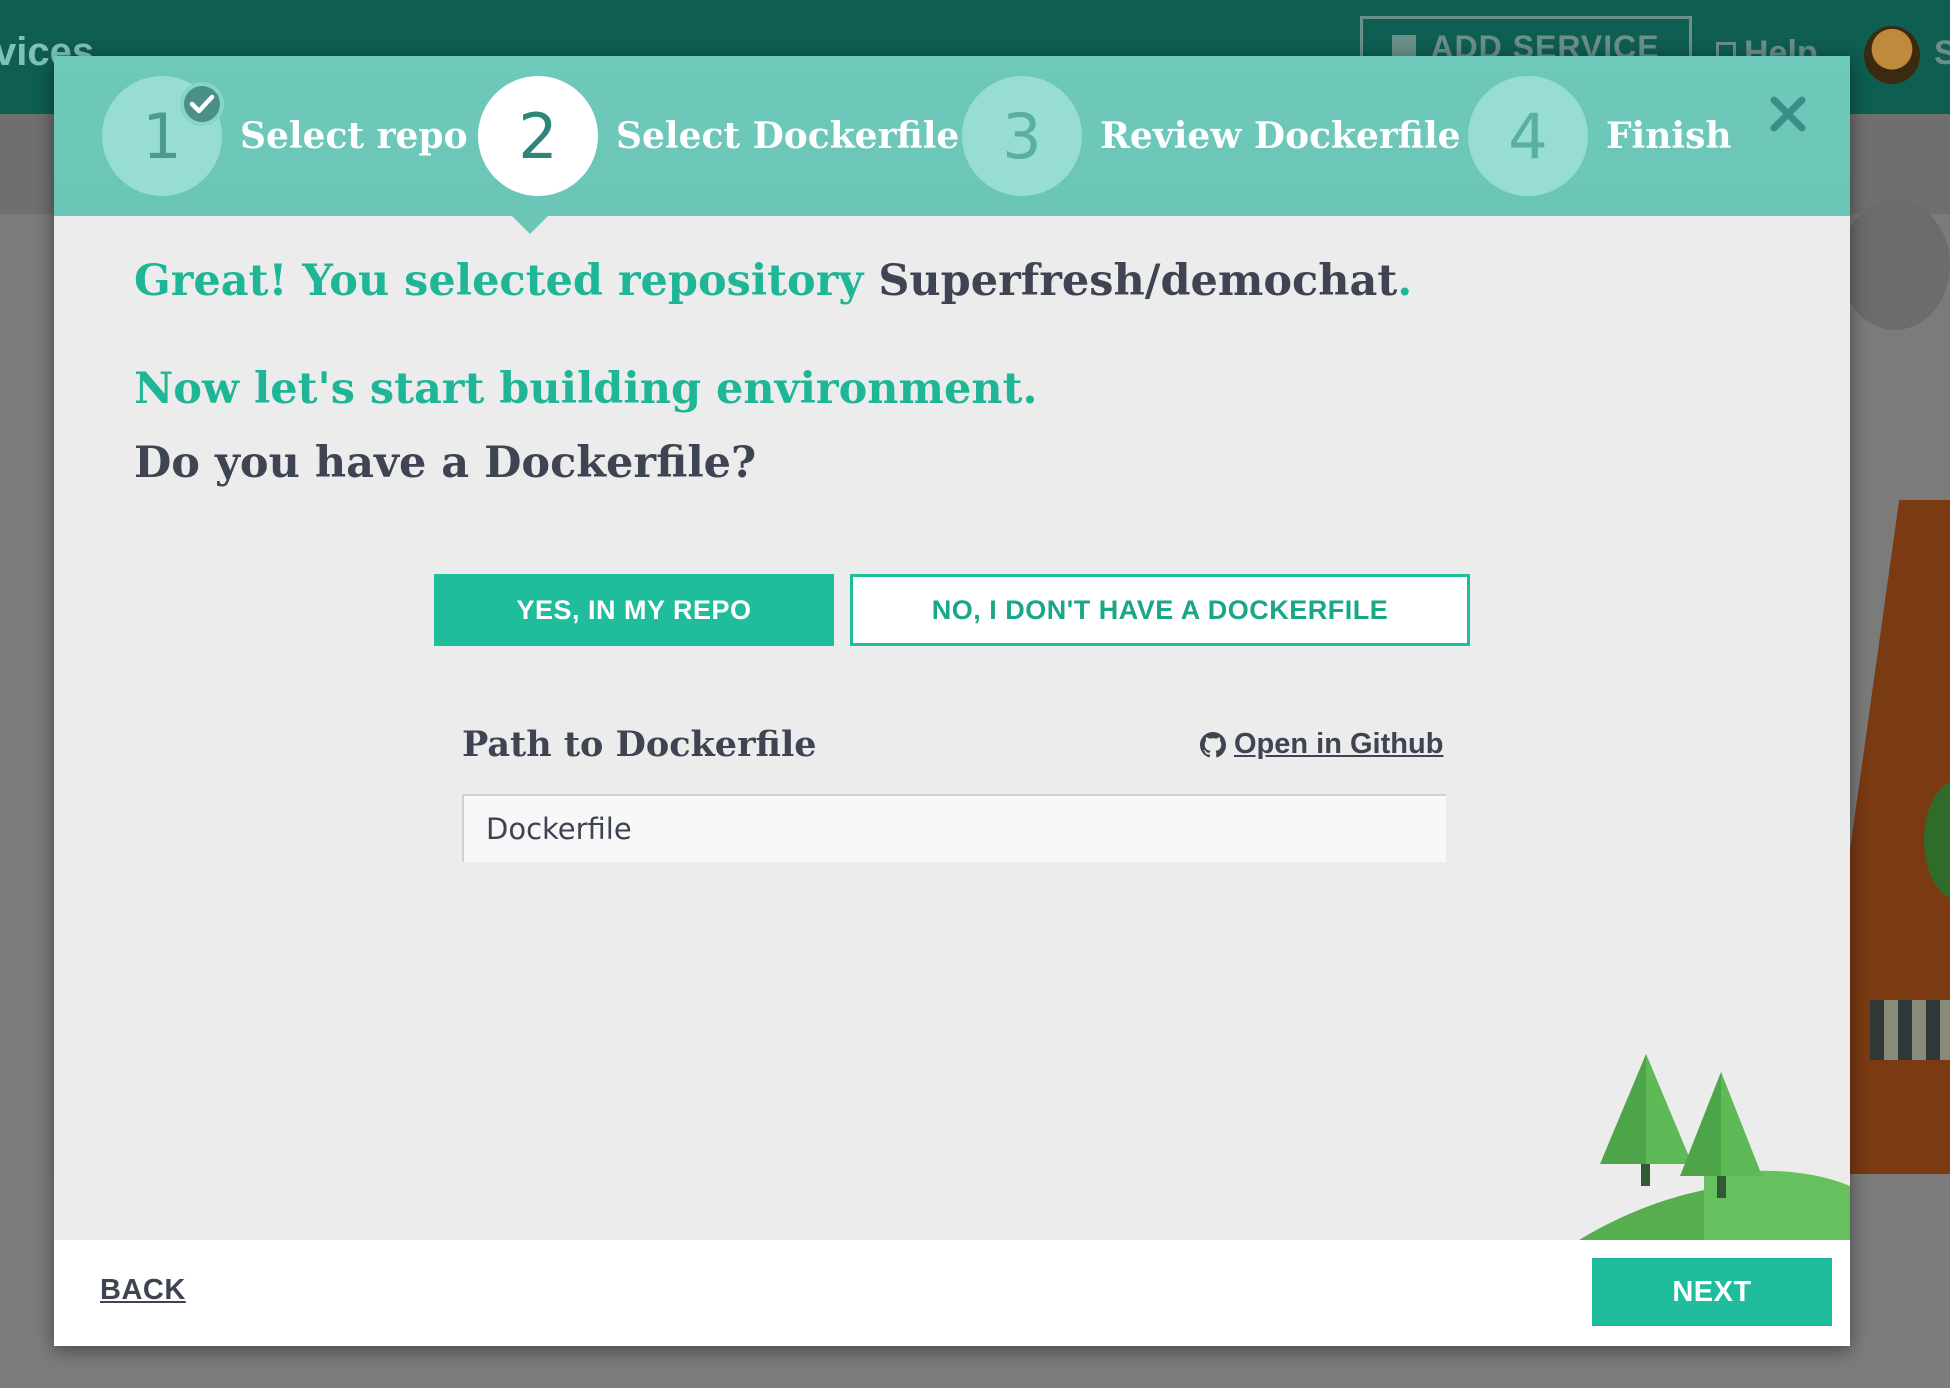  I want to click on yes-in-my-repo-button: YES, IN MY REPO, so click(634, 610).